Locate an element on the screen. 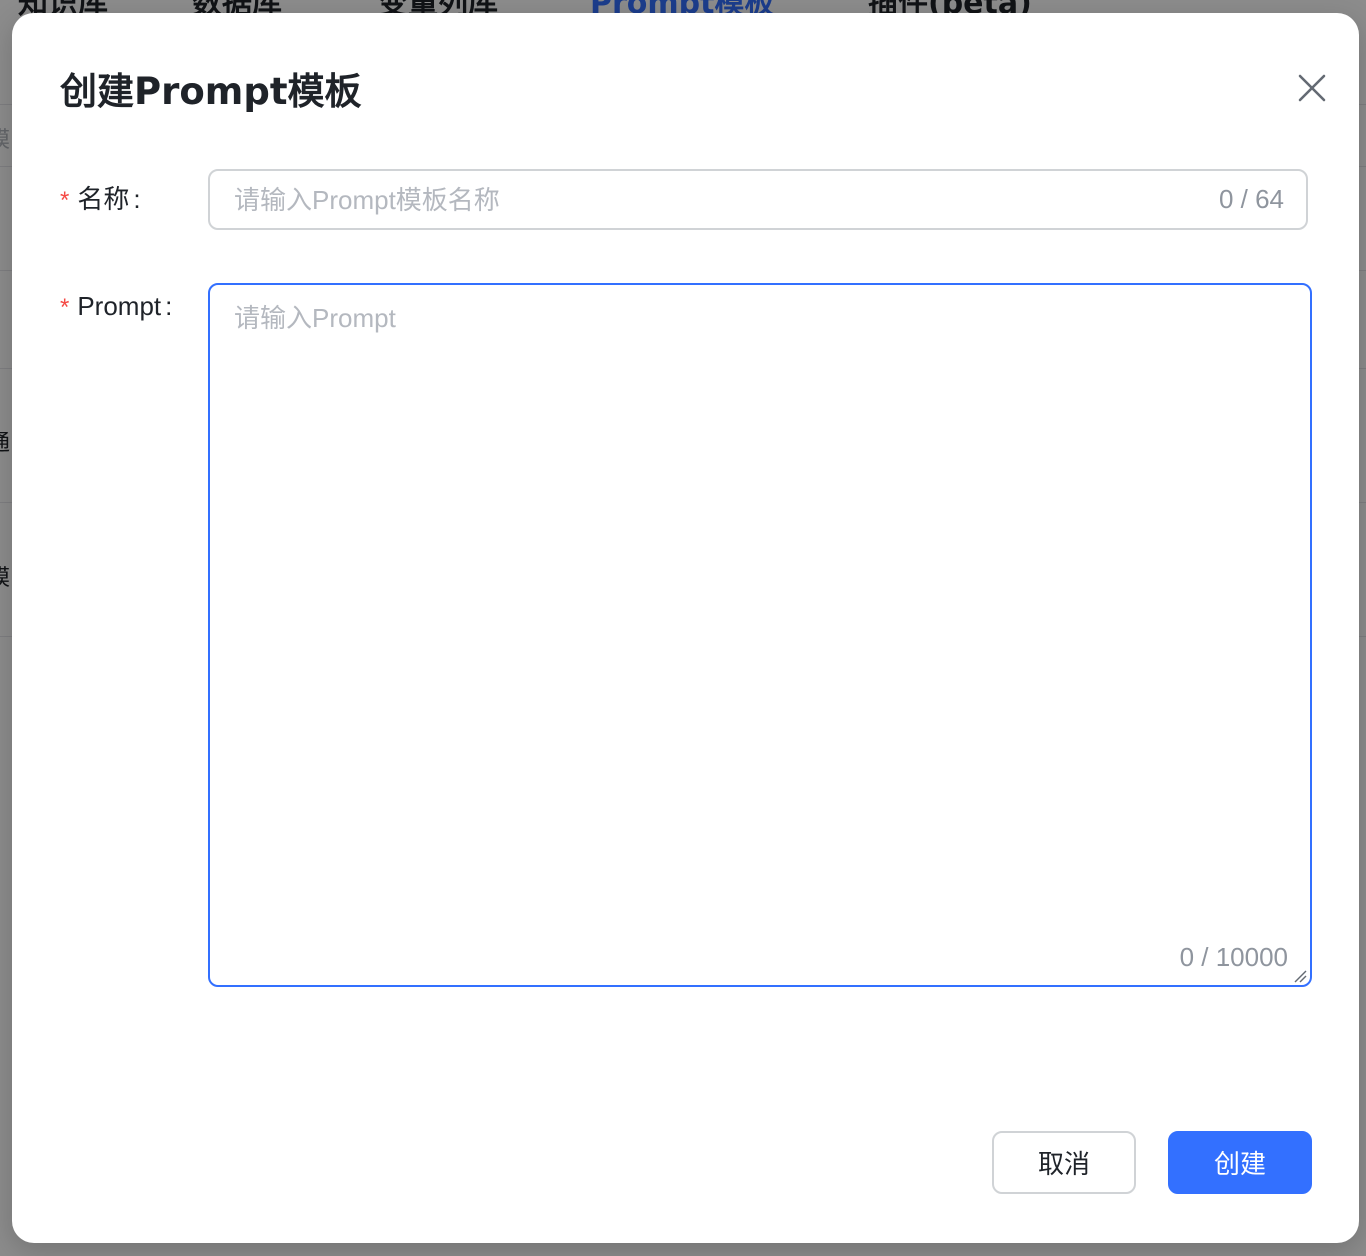 The height and width of the screenshot is (1256, 1366). close-button is located at coordinates (1312, 88).